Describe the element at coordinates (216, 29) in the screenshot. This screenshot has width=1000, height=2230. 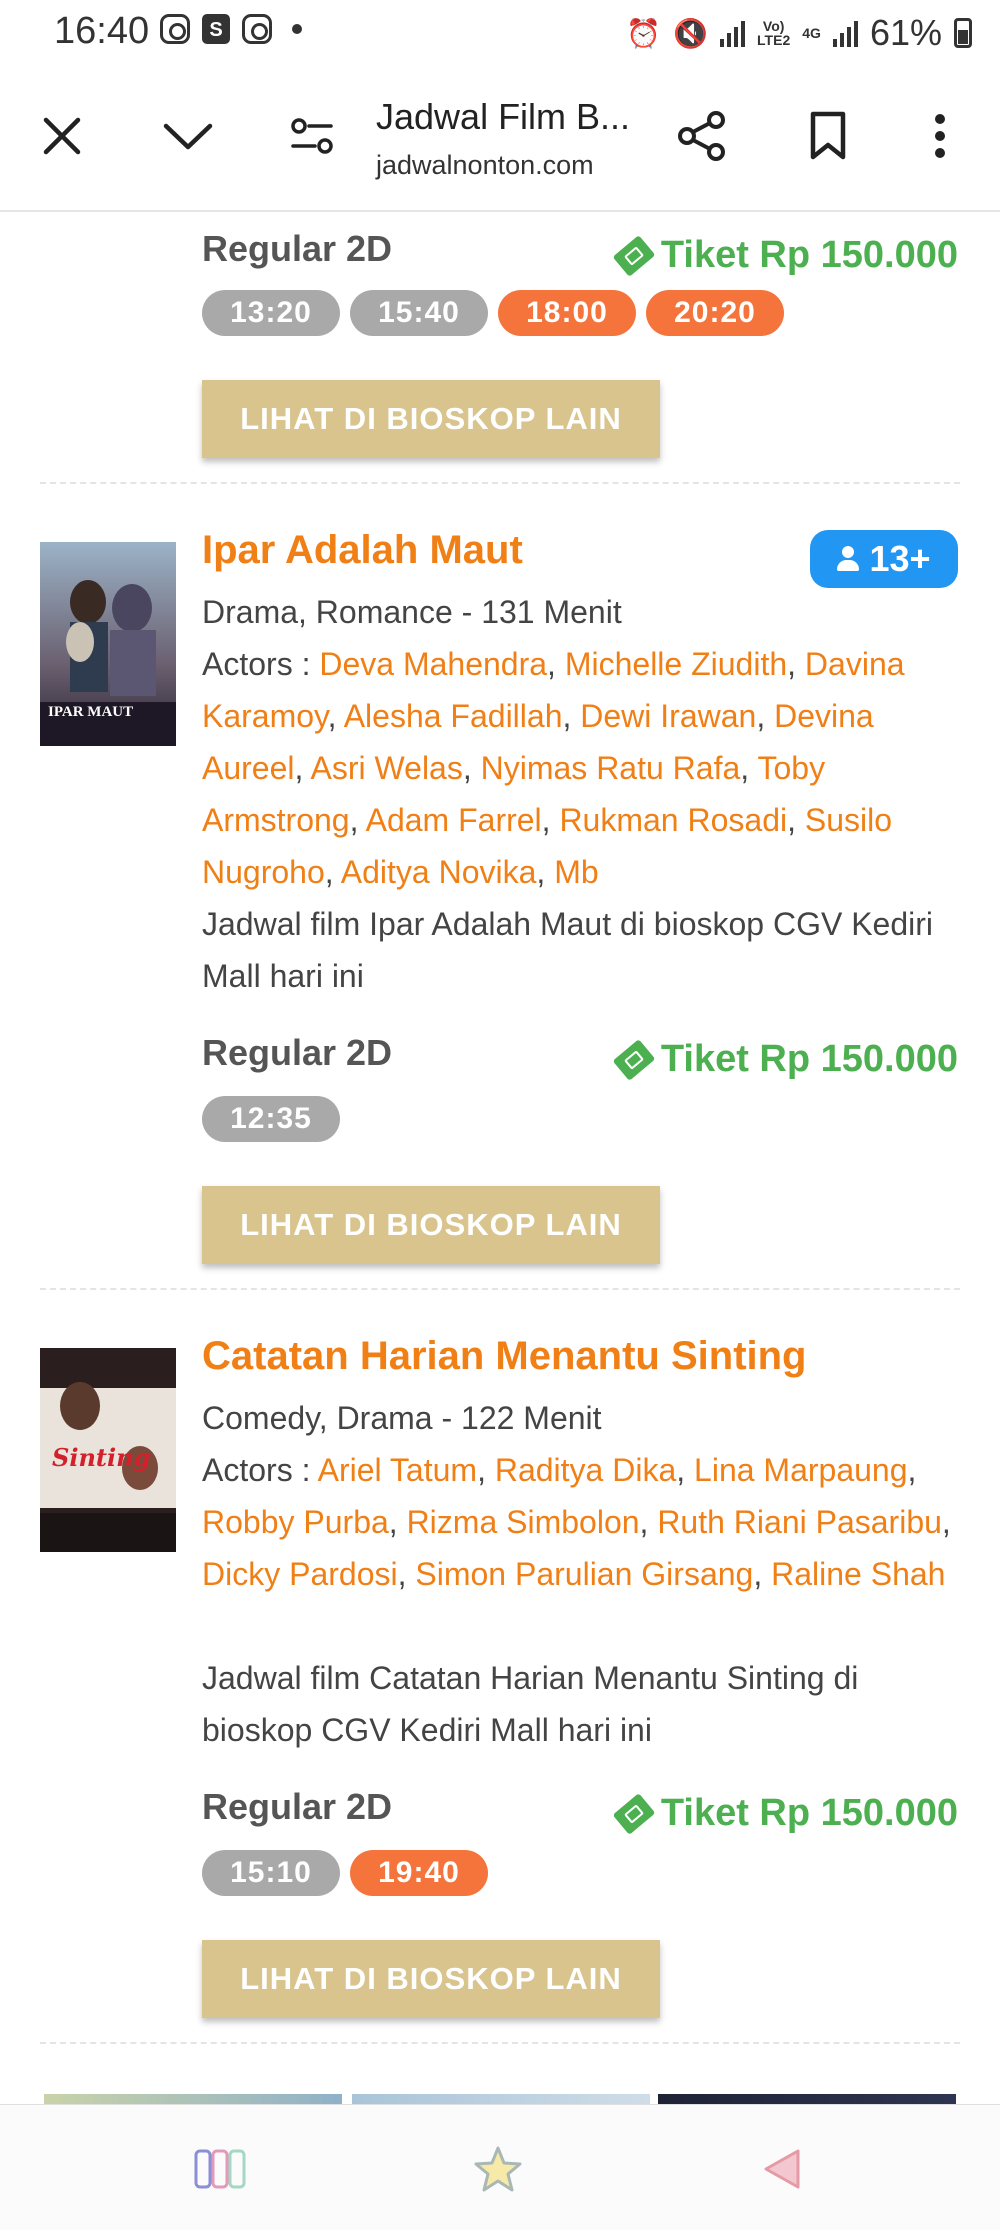
I see `shopping-bag-icon: S` at that location.